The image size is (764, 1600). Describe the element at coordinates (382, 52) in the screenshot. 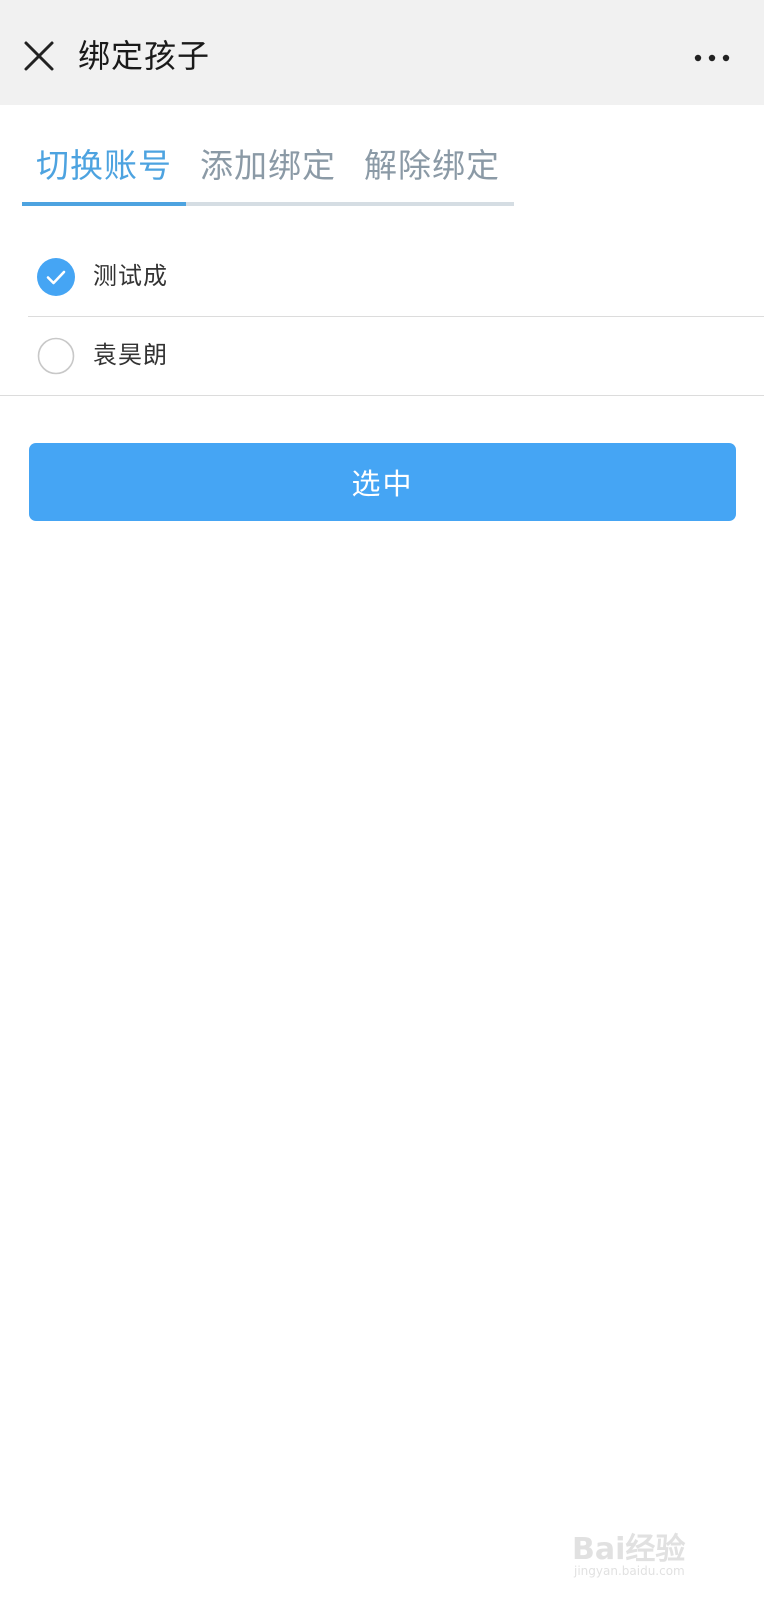

I see `header-bar: 绑定孩子` at that location.